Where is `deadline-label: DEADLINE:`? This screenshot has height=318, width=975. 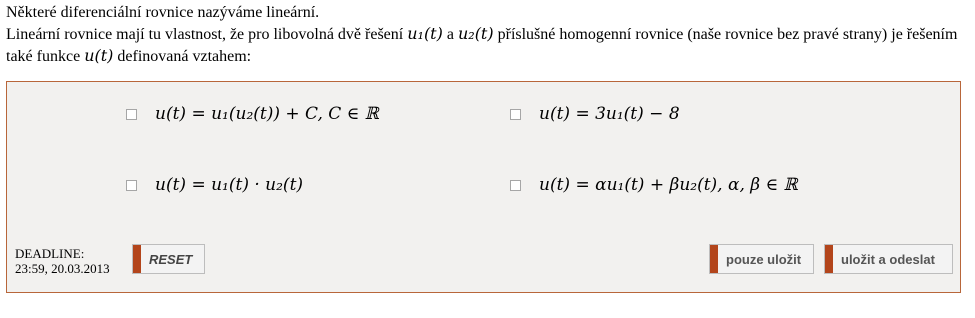 deadline-label: DEADLINE: is located at coordinates (50, 253).